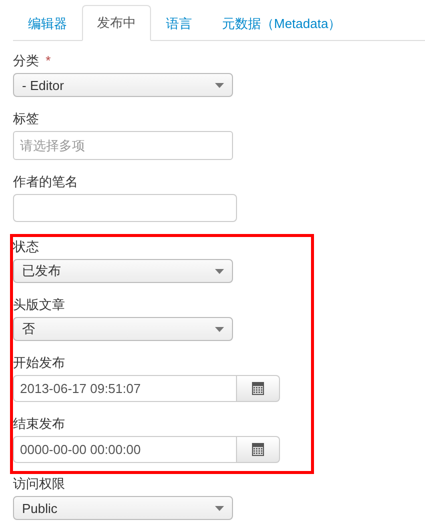 The width and height of the screenshot is (425, 532). What do you see at coordinates (123, 85) in the screenshot?
I see `dropdown: - Editor` at bounding box center [123, 85].